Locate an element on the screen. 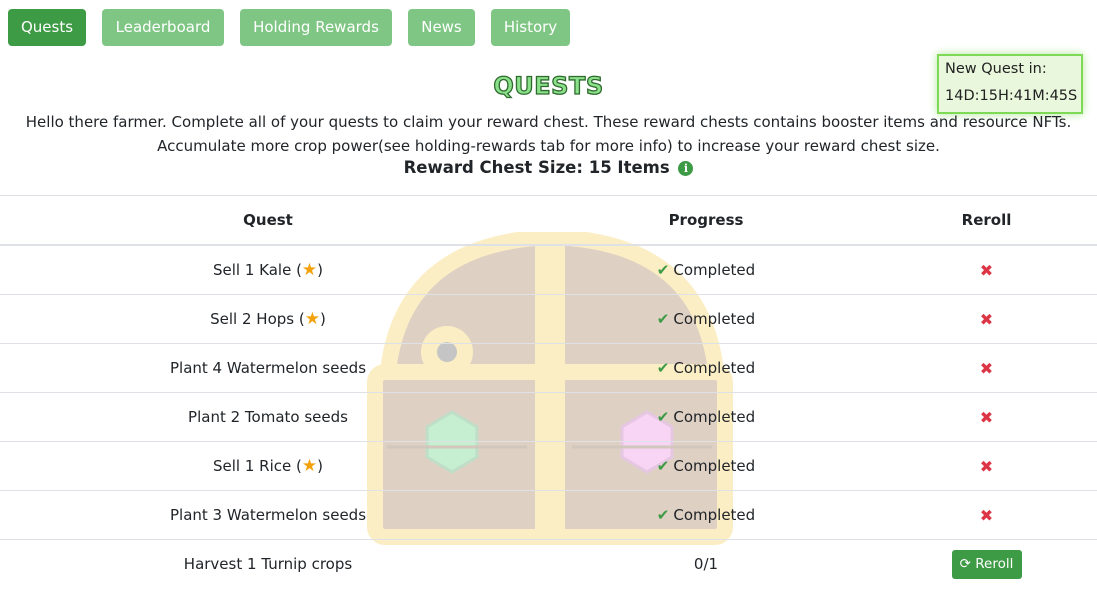  quest-cell: Plant 3 Watermelon seeds is located at coordinates (268, 515).